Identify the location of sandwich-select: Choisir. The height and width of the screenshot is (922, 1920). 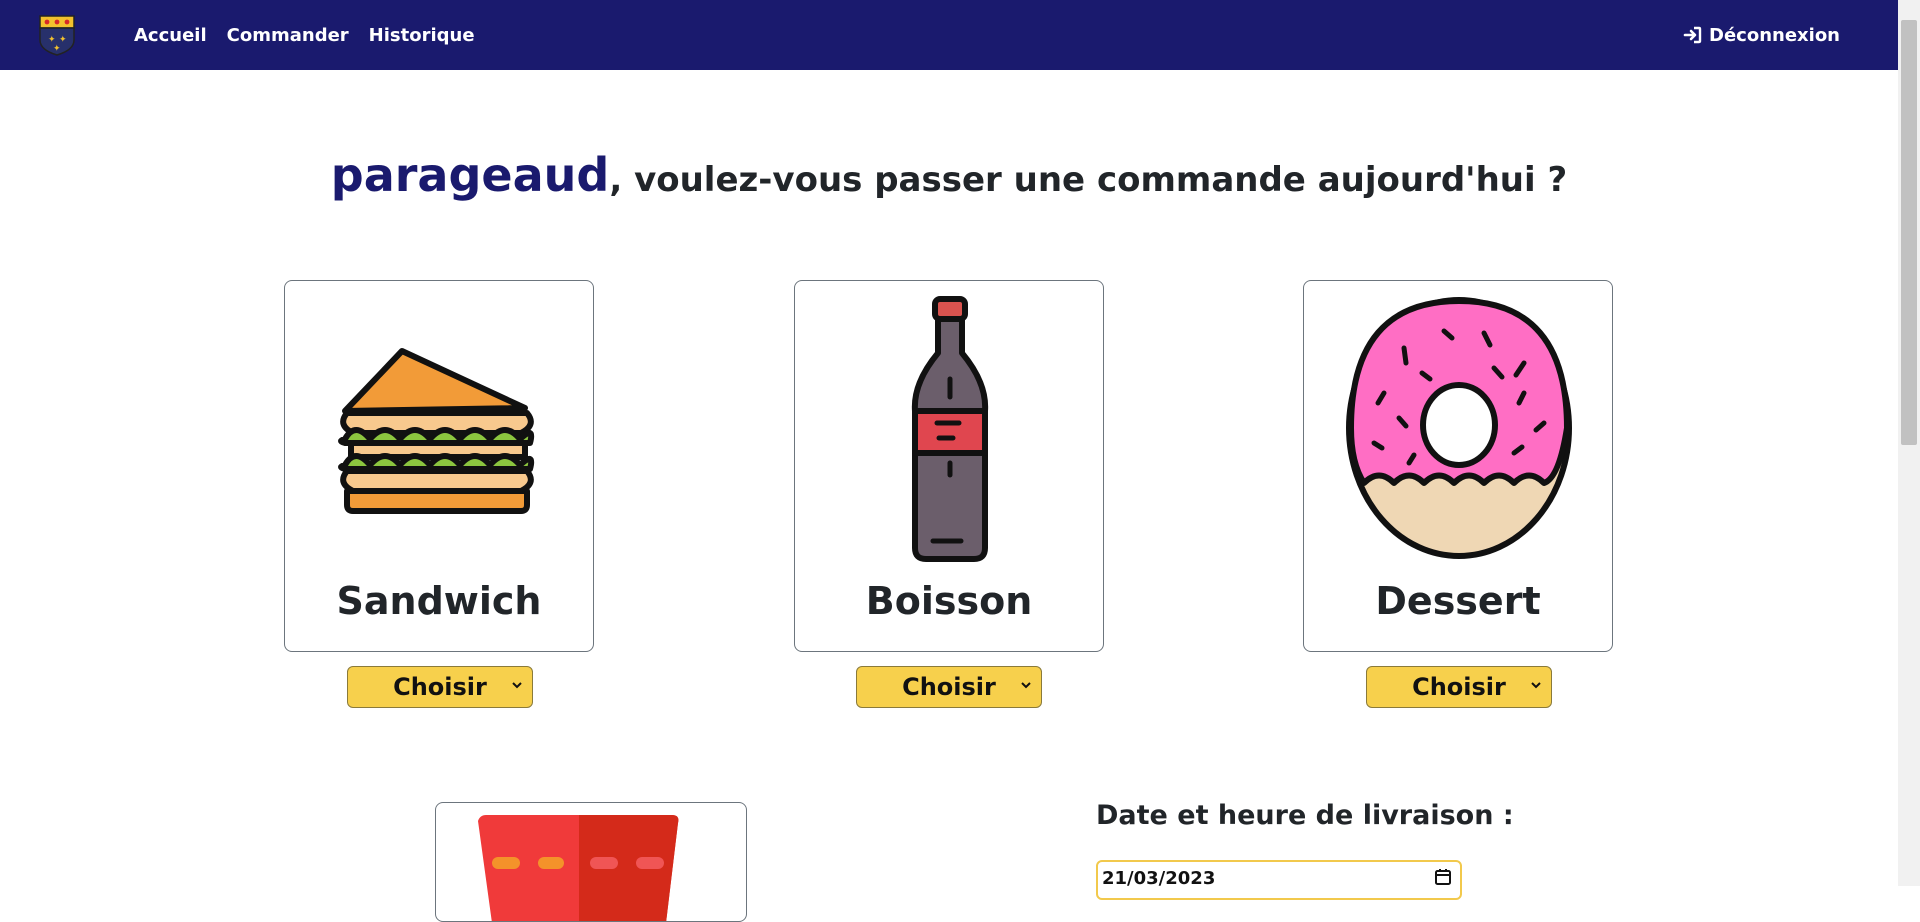
(440, 687).